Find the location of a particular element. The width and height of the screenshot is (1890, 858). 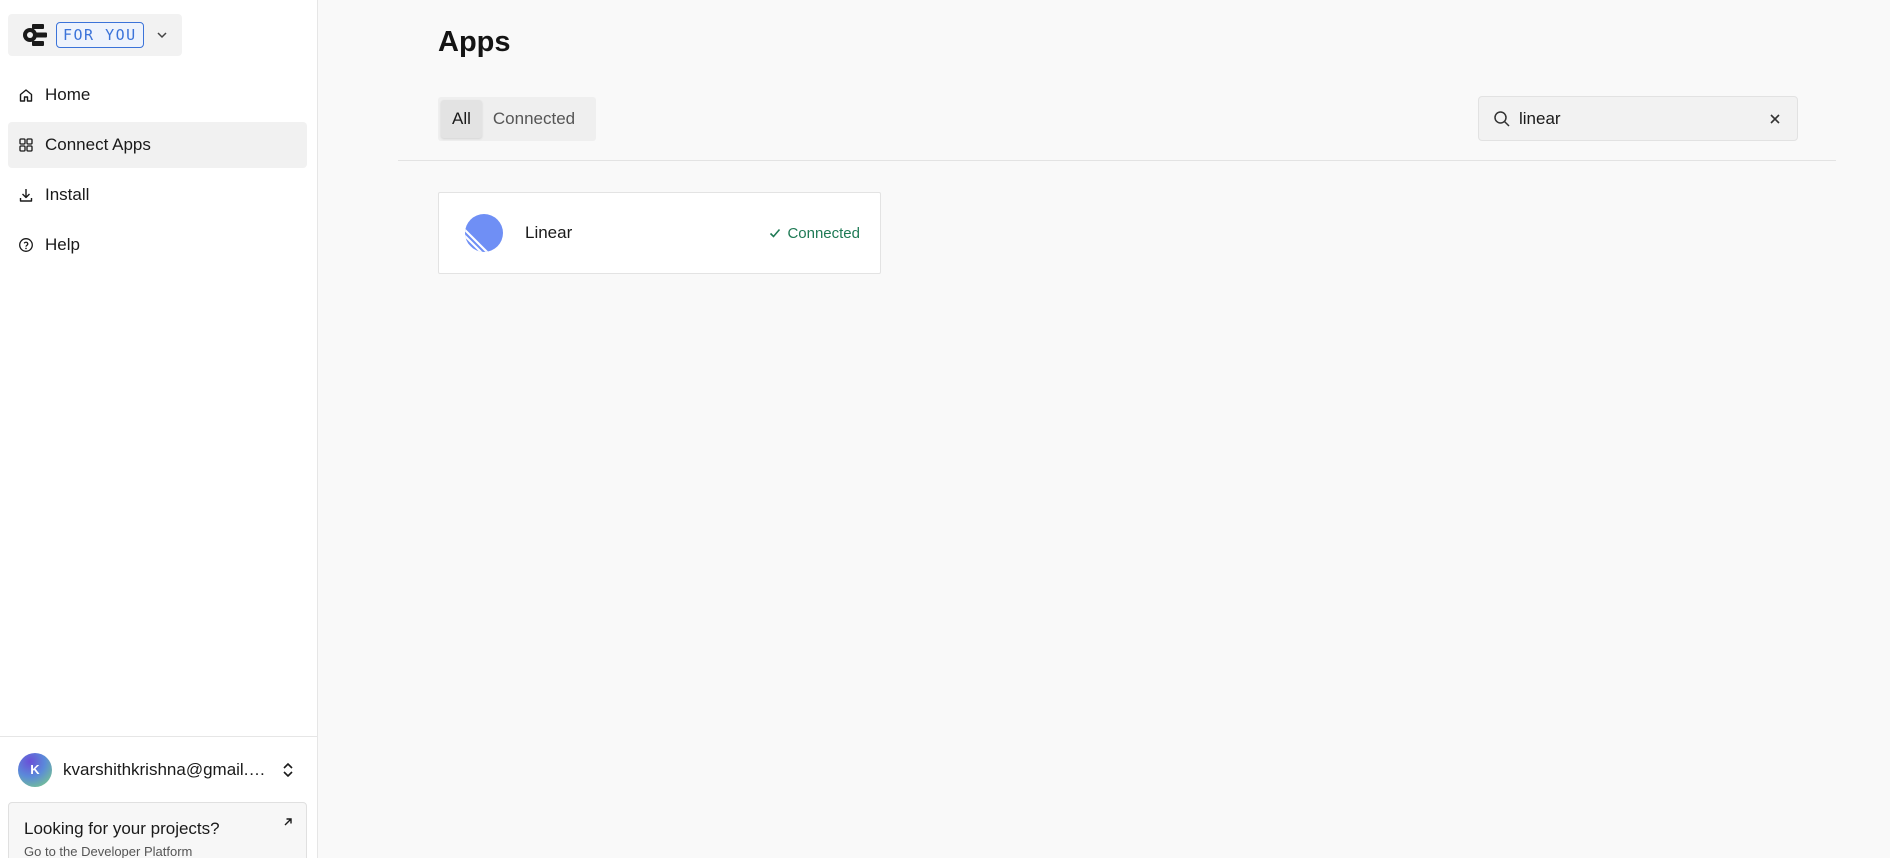

status-label: Connected is located at coordinates (823, 233).